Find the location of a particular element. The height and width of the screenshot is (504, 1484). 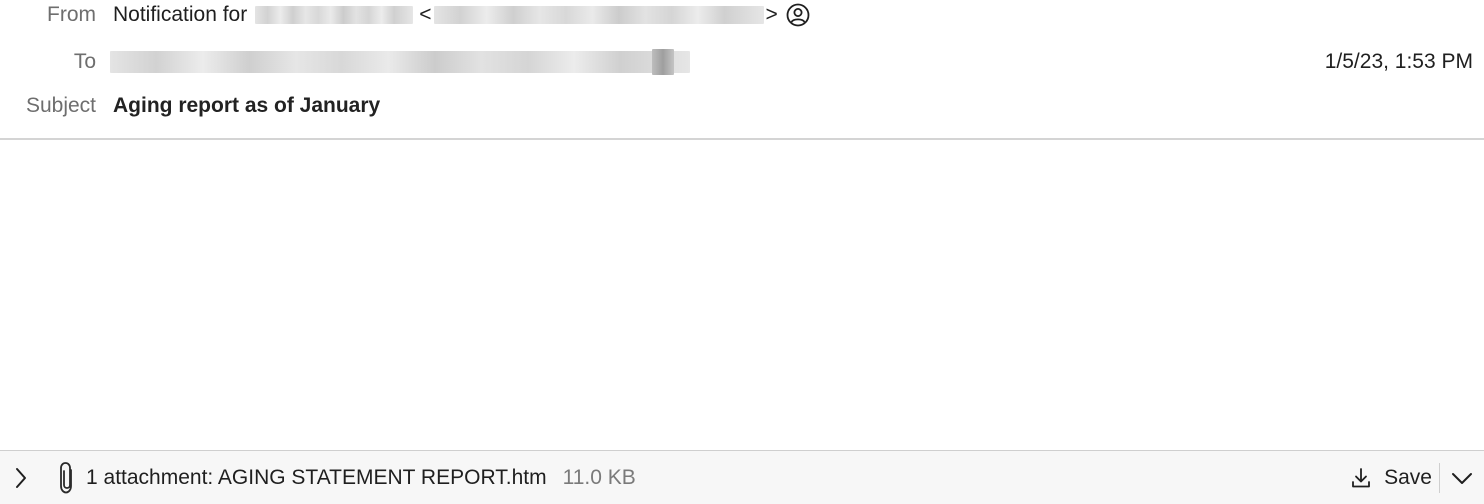

redacted-recipients is located at coordinates (400, 62).